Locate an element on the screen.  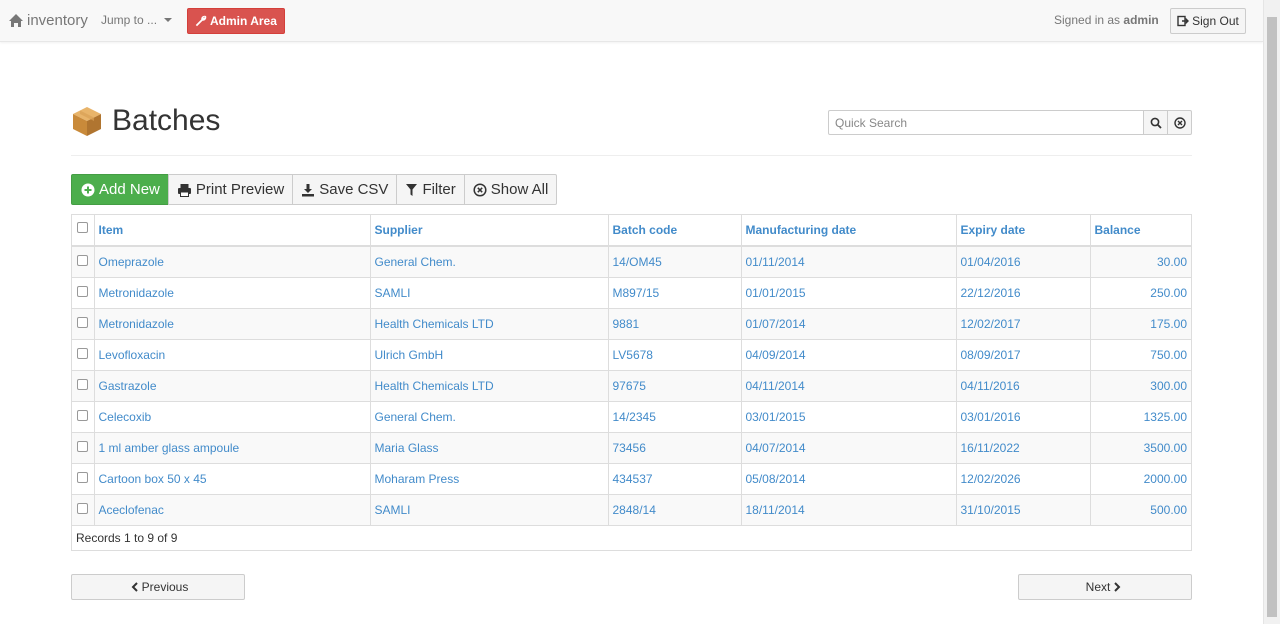
cell-balance: 30.00 is located at coordinates (1140, 261).